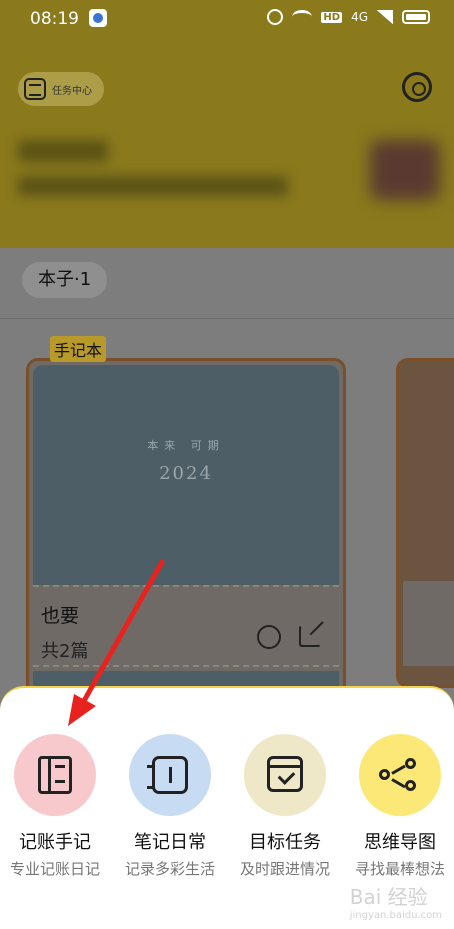  I want to click on action-desc: 记录多彩生活, so click(169, 869).